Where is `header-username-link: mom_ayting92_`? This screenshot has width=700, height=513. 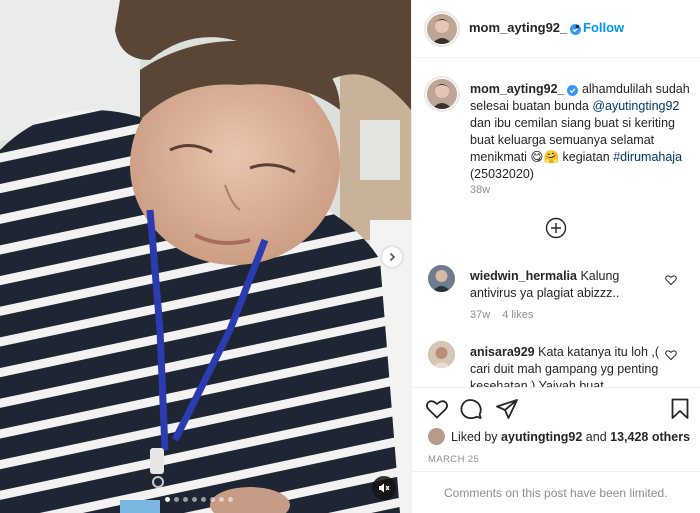 header-username-link: mom_ayting92_ is located at coordinates (525, 27).